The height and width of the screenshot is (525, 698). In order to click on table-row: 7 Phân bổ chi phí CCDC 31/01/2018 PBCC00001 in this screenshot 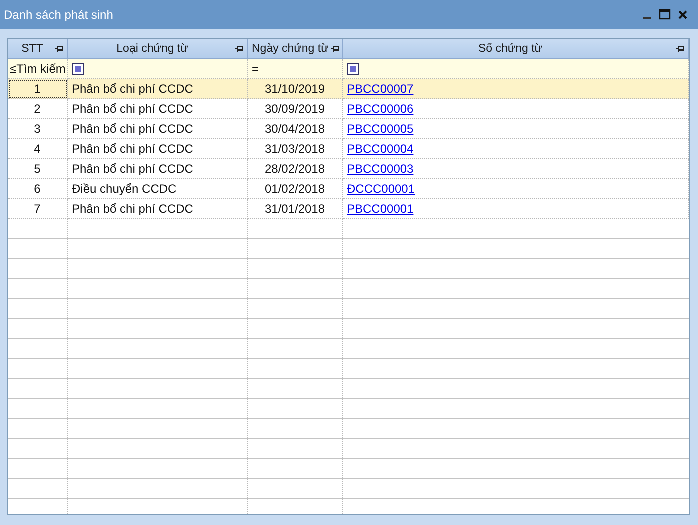, I will do `click(348, 209)`.